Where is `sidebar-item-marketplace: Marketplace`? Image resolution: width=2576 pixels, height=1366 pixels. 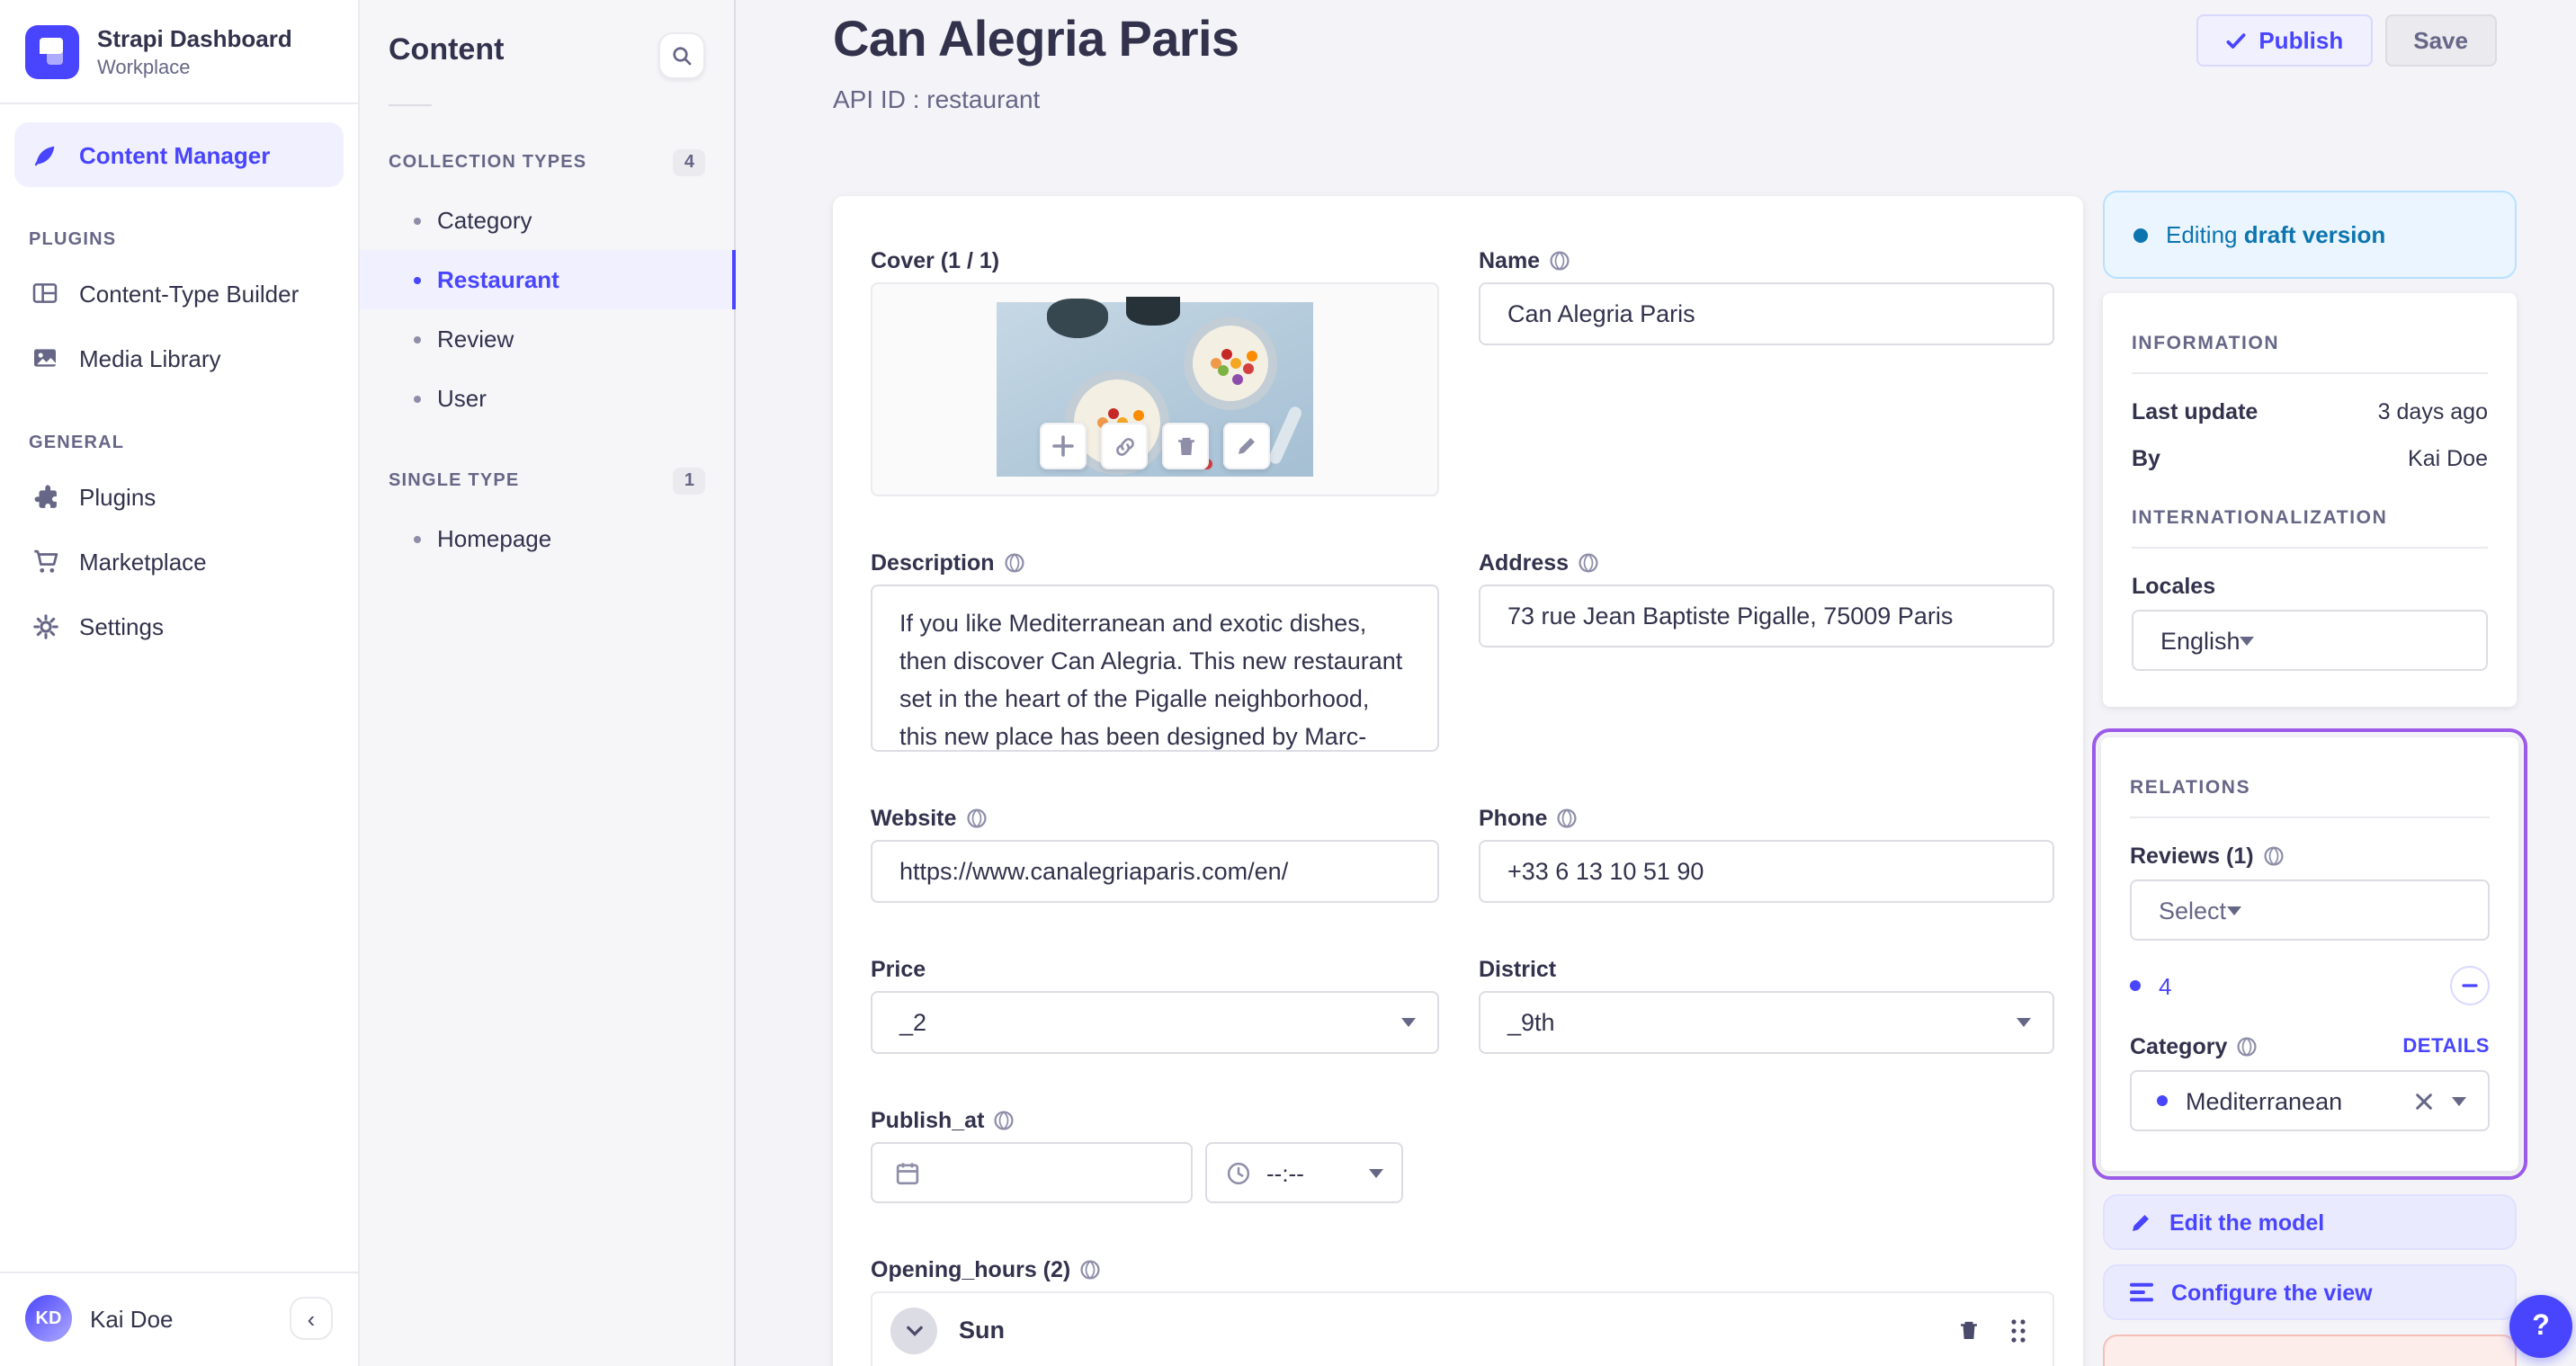 sidebar-item-marketplace: Marketplace is located at coordinates (179, 562).